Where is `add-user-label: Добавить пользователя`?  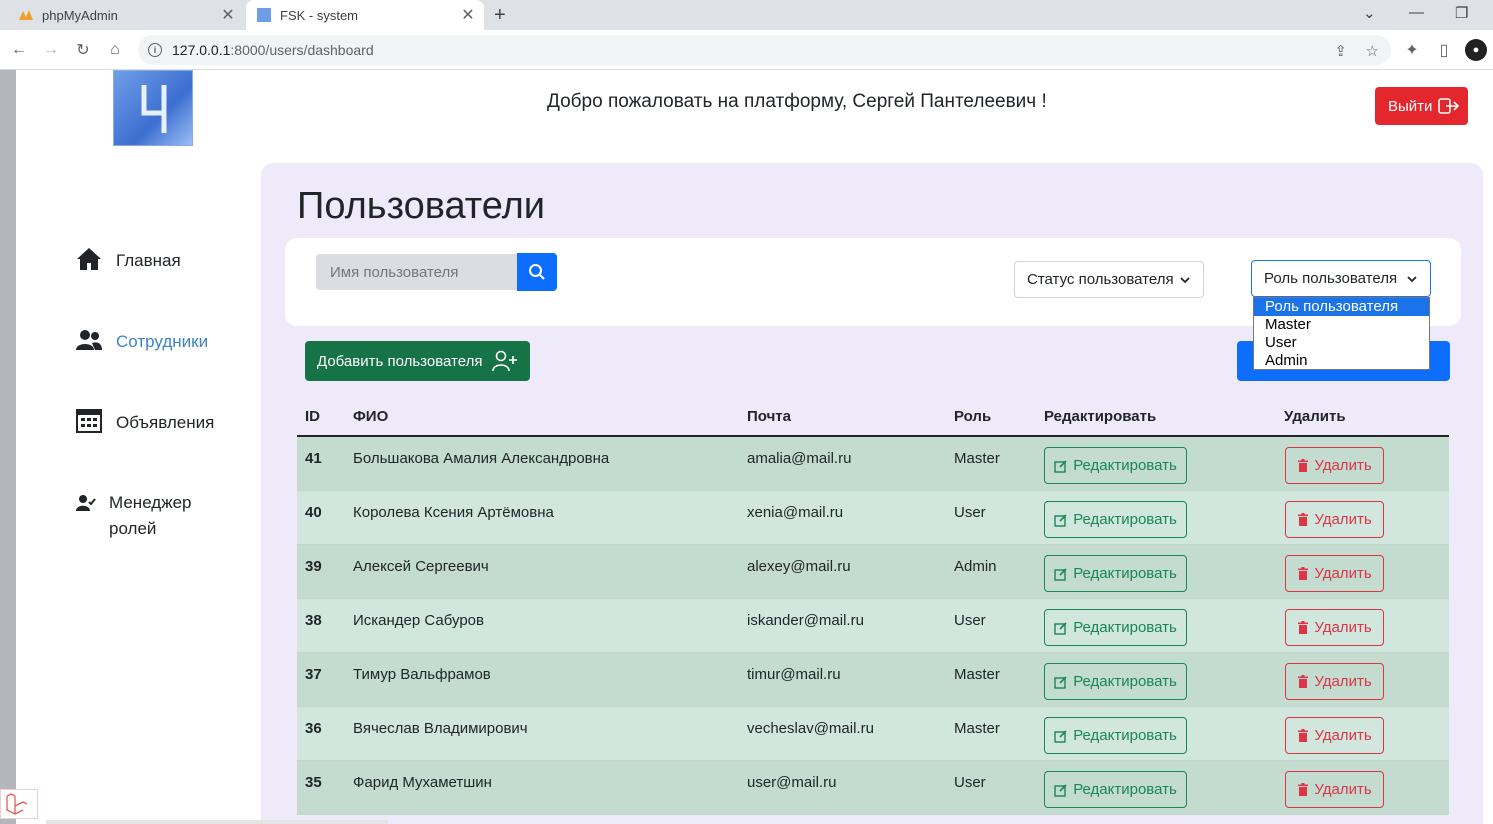
add-user-label: Добавить пользователя is located at coordinates (400, 361).